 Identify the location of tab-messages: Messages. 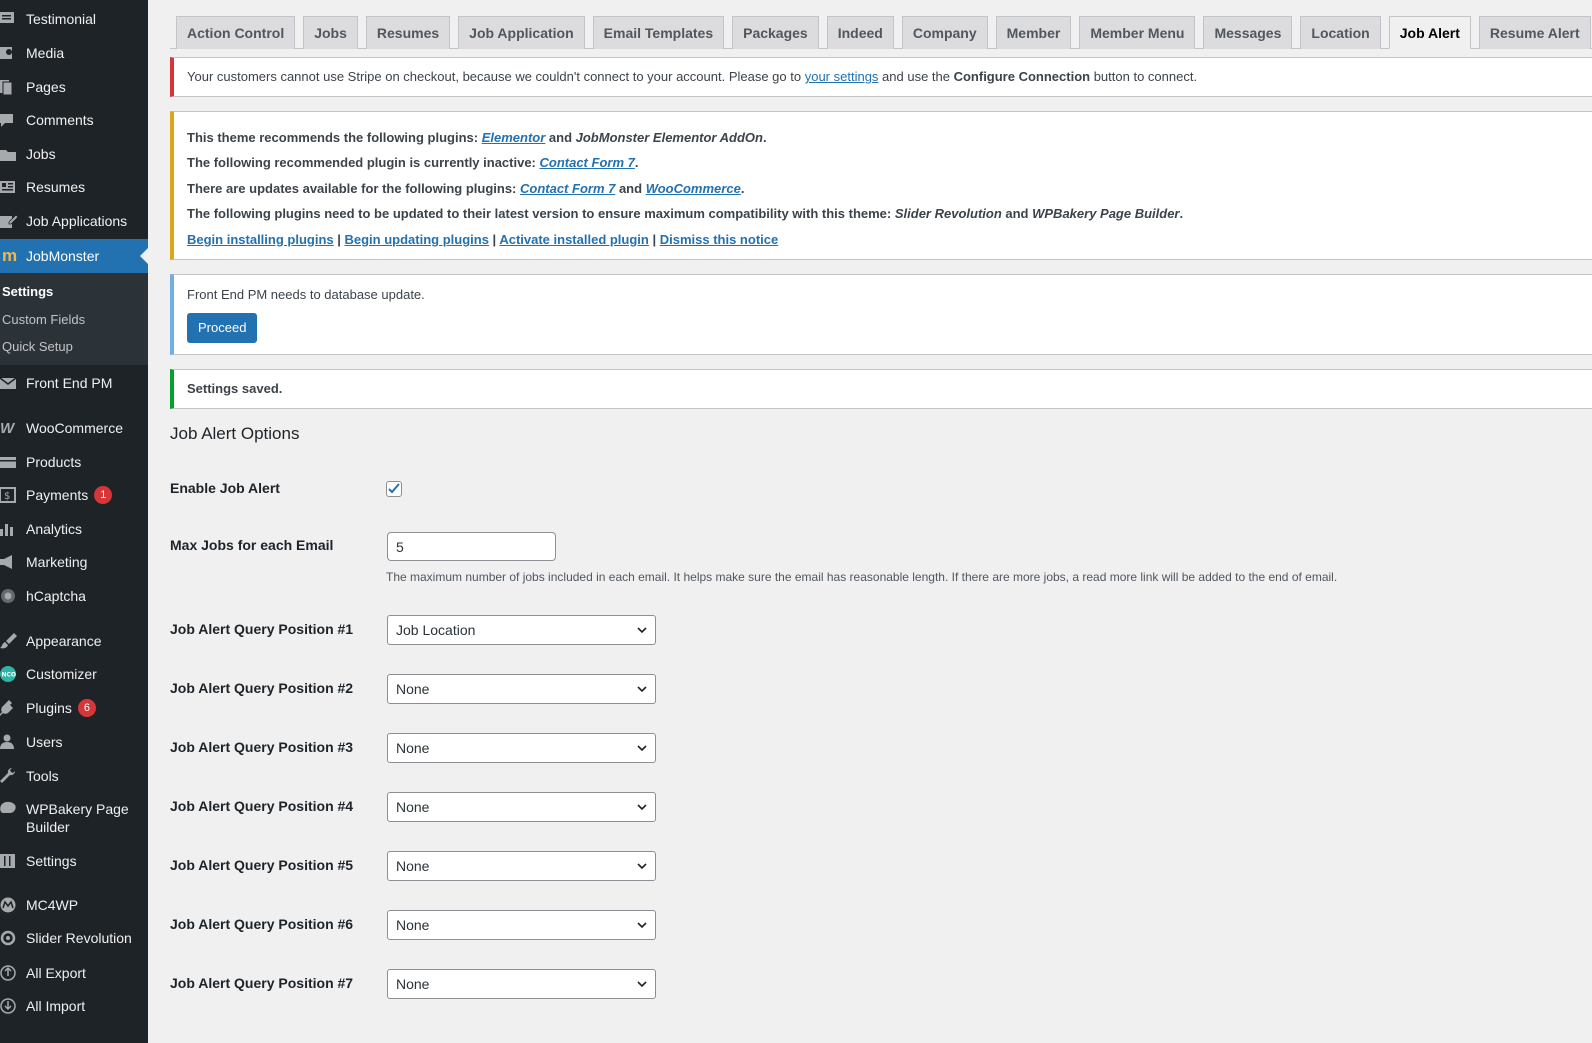
(1248, 32).